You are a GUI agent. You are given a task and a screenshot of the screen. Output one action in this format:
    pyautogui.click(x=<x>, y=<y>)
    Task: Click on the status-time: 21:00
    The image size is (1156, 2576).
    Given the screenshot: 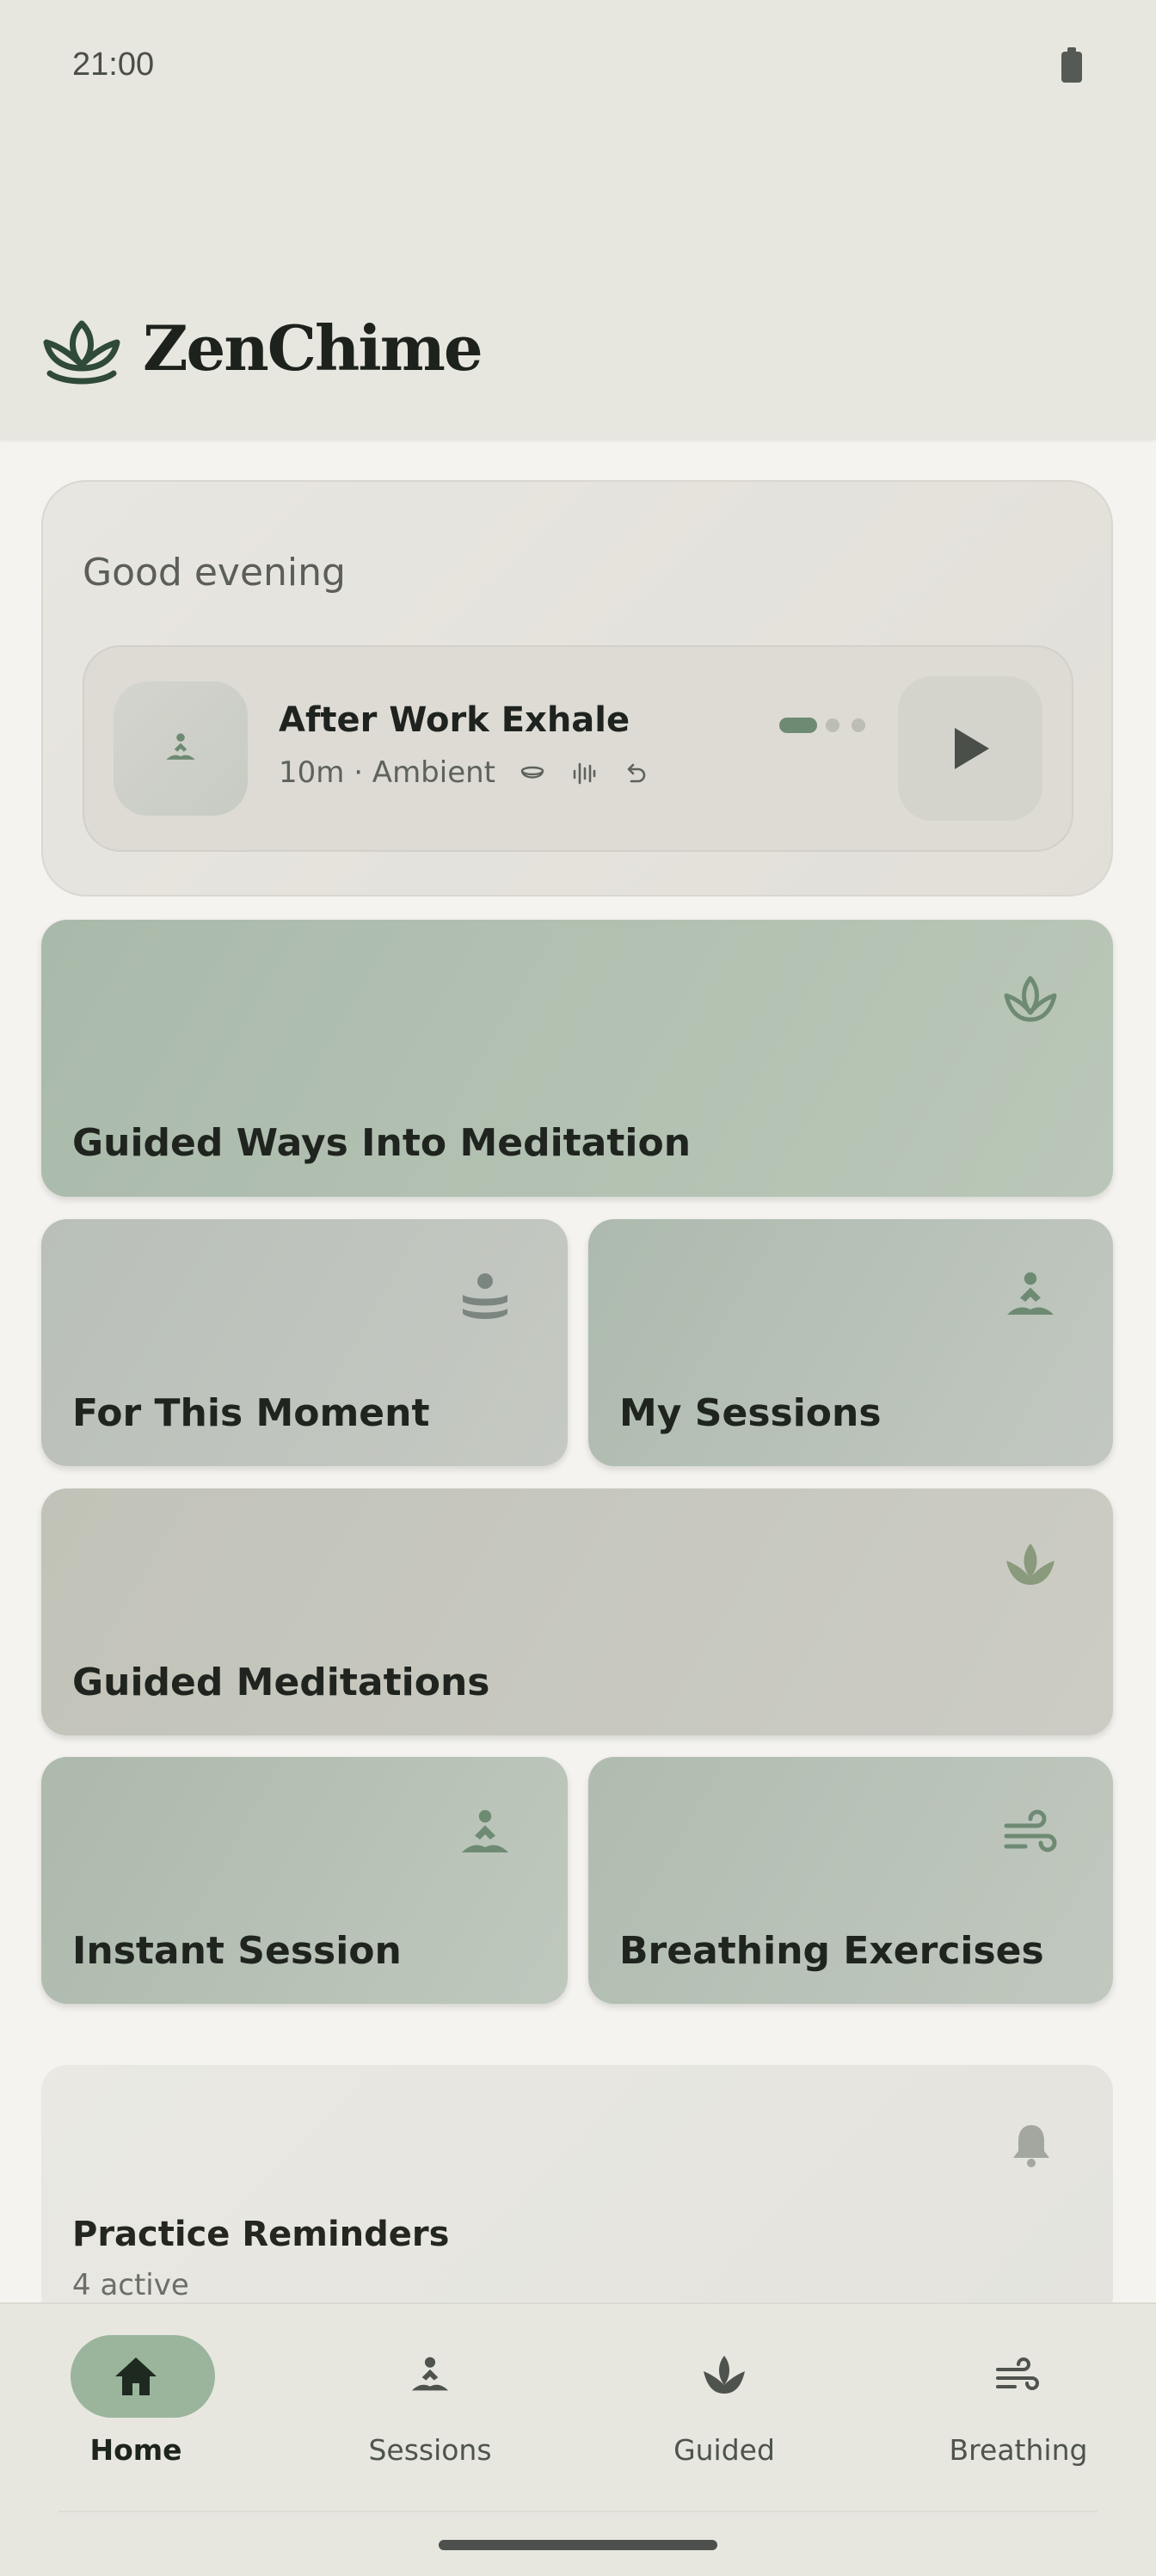 What is the action you would take?
    pyautogui.click(x=114, y=65)
    